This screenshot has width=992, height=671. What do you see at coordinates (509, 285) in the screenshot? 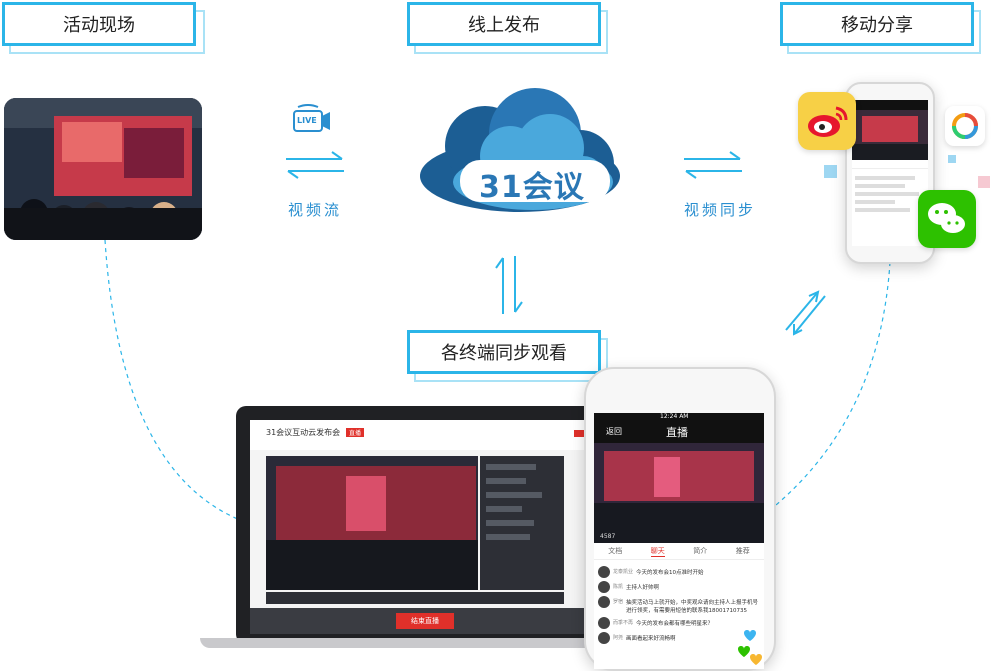
I see `vertical-arrows-icon` at bounding box center [509, 285].